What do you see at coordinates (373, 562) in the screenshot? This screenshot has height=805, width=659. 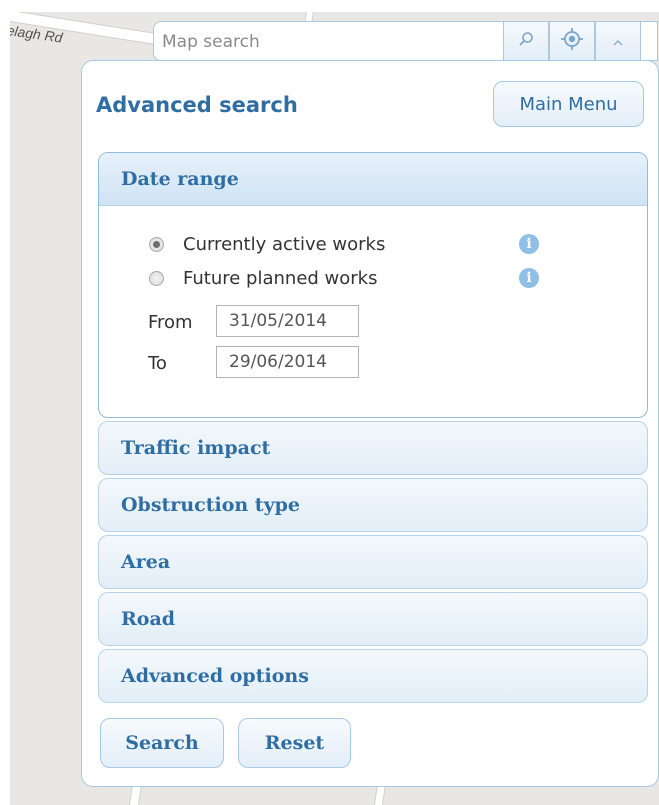 I see `area-section: Area` at bounding box center [373, 562].